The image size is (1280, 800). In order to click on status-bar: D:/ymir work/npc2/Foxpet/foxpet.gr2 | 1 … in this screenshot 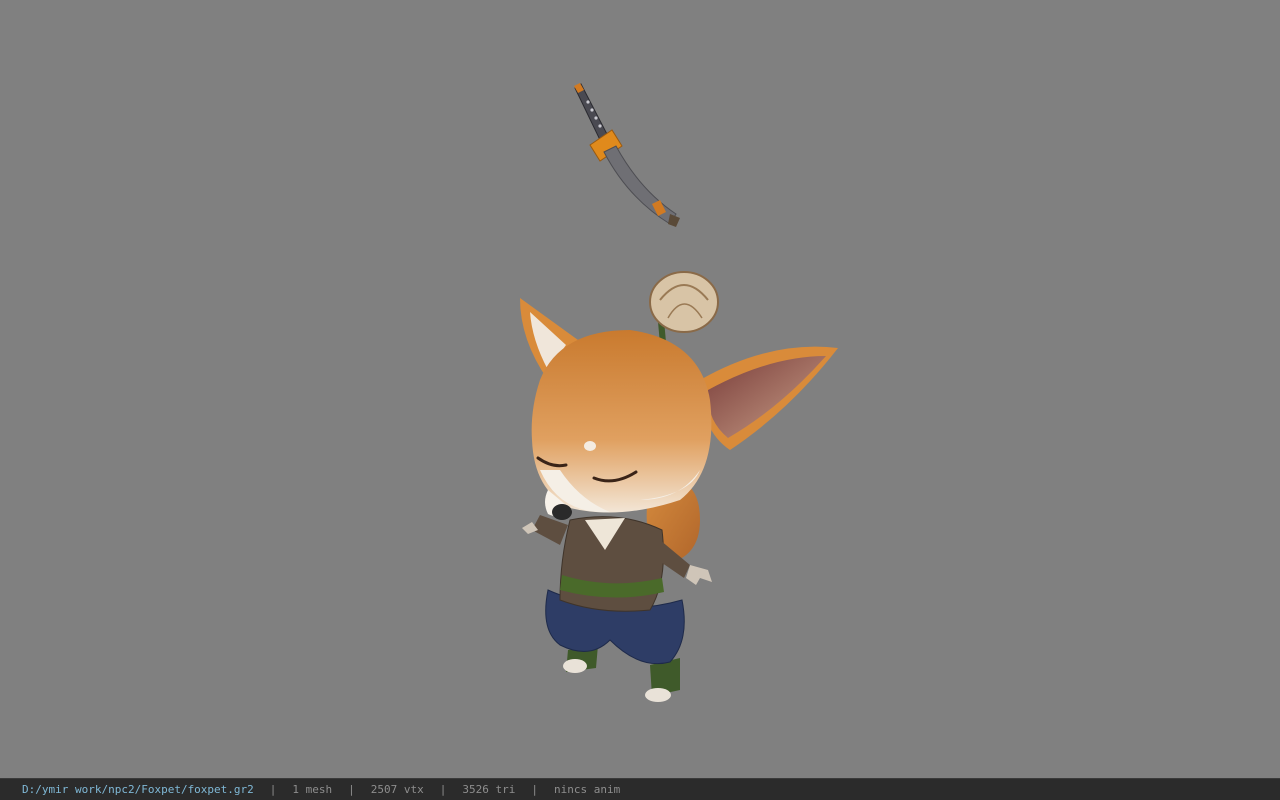, I will do `click(640, 789)`.